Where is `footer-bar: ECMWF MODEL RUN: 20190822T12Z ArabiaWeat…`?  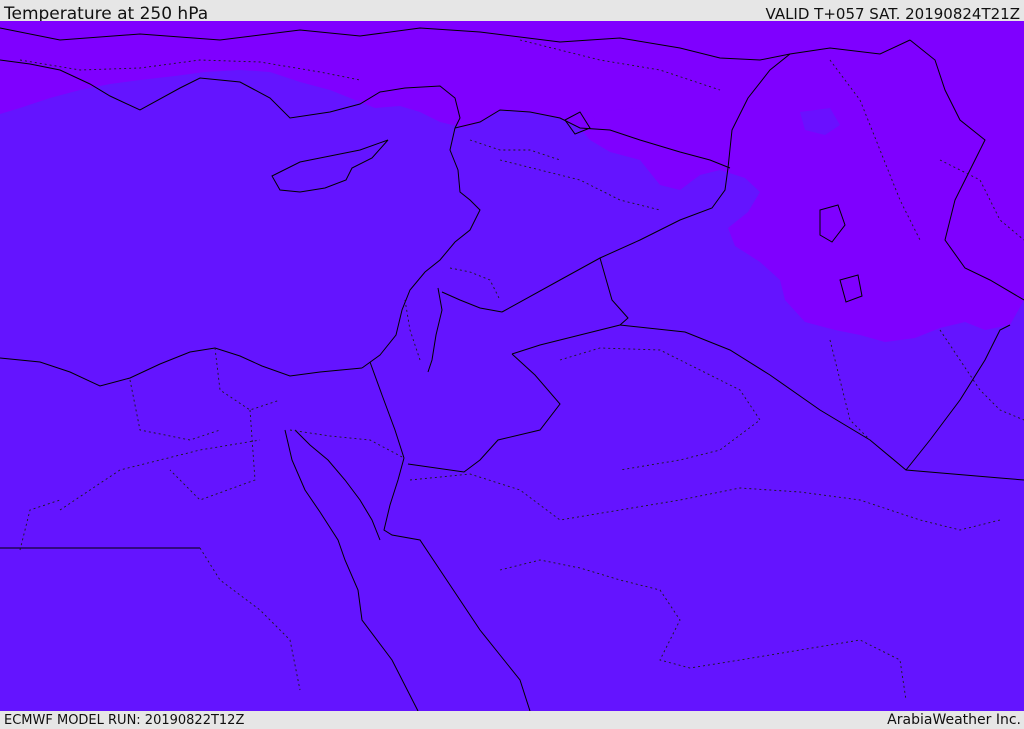
footer-bar: ECMWF MODEL RUN: 20190822T12Z ArabiaWeat… is located at coordinates (512, 720).